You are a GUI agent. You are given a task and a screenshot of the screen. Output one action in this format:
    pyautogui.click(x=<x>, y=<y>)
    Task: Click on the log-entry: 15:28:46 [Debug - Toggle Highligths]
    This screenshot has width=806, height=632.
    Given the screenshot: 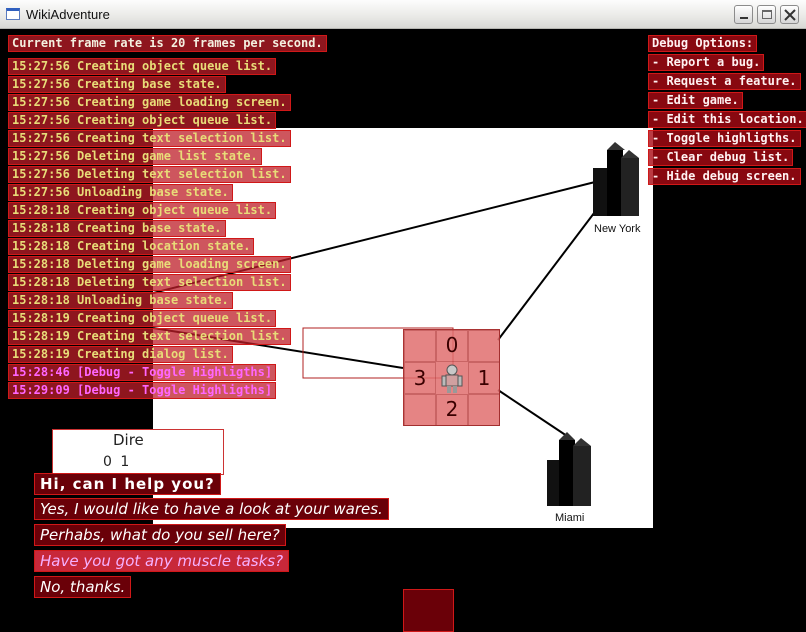 What is the action you would take?
    pyautogui.click(x=142, y=372)
    